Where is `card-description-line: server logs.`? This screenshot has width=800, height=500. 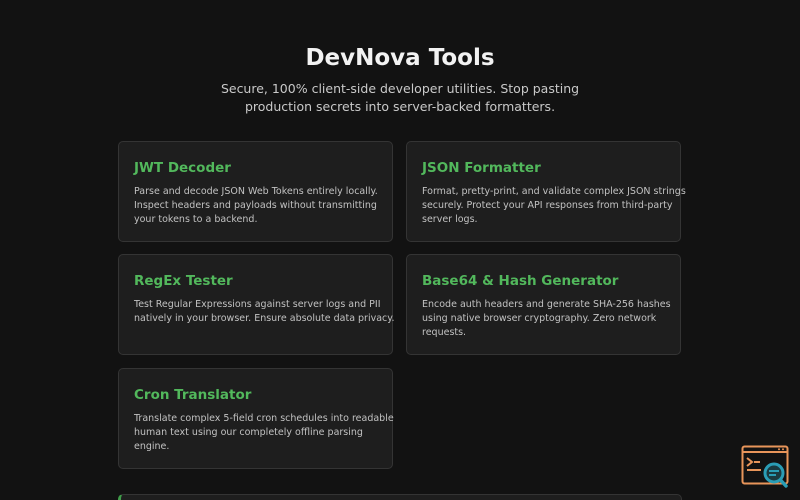 card-description-line: server logs. is located at coordinates (450, 219).